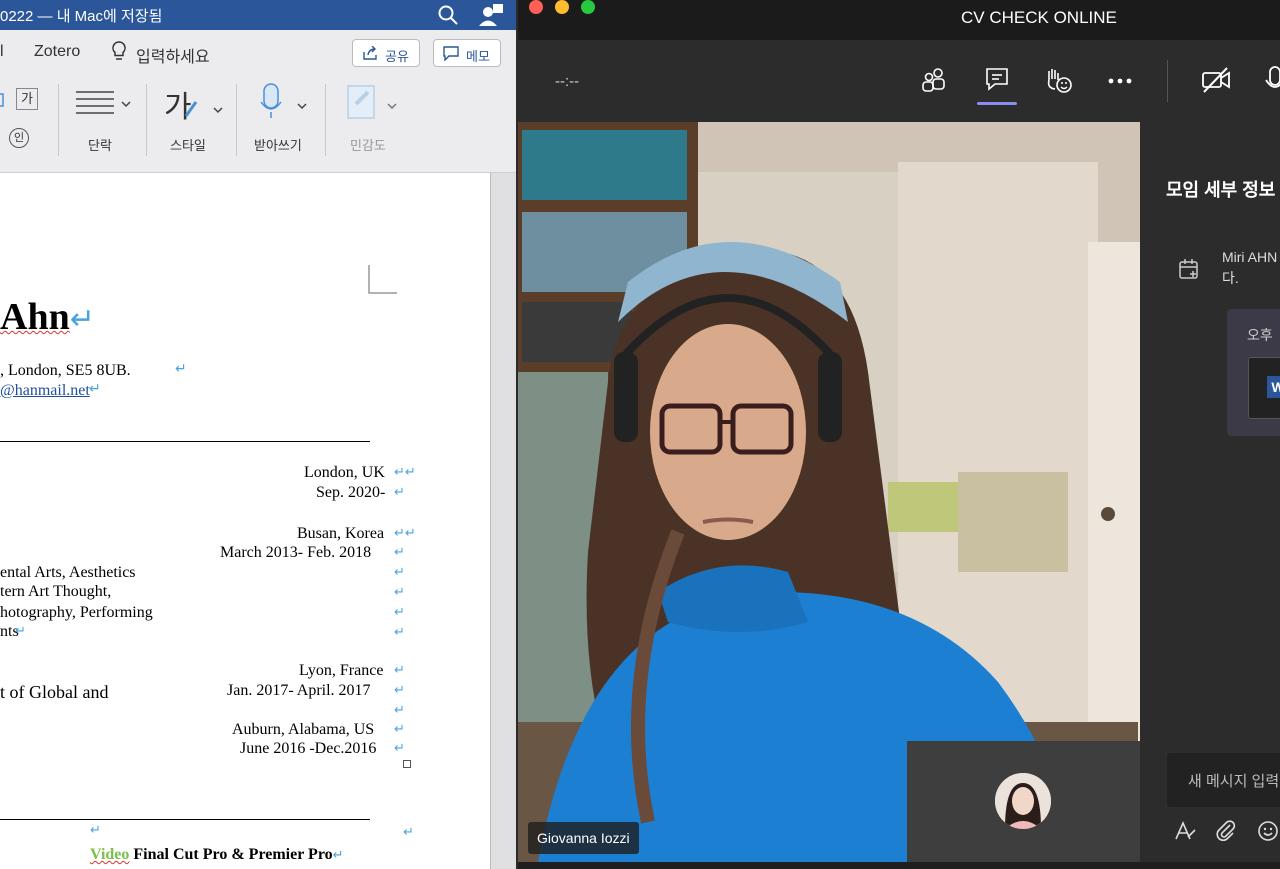 This screenshot has width=1280, height=869. Describe the element at coordinates (1189, 269) in the screenshot. I see `calendar-add-icon` at that location.